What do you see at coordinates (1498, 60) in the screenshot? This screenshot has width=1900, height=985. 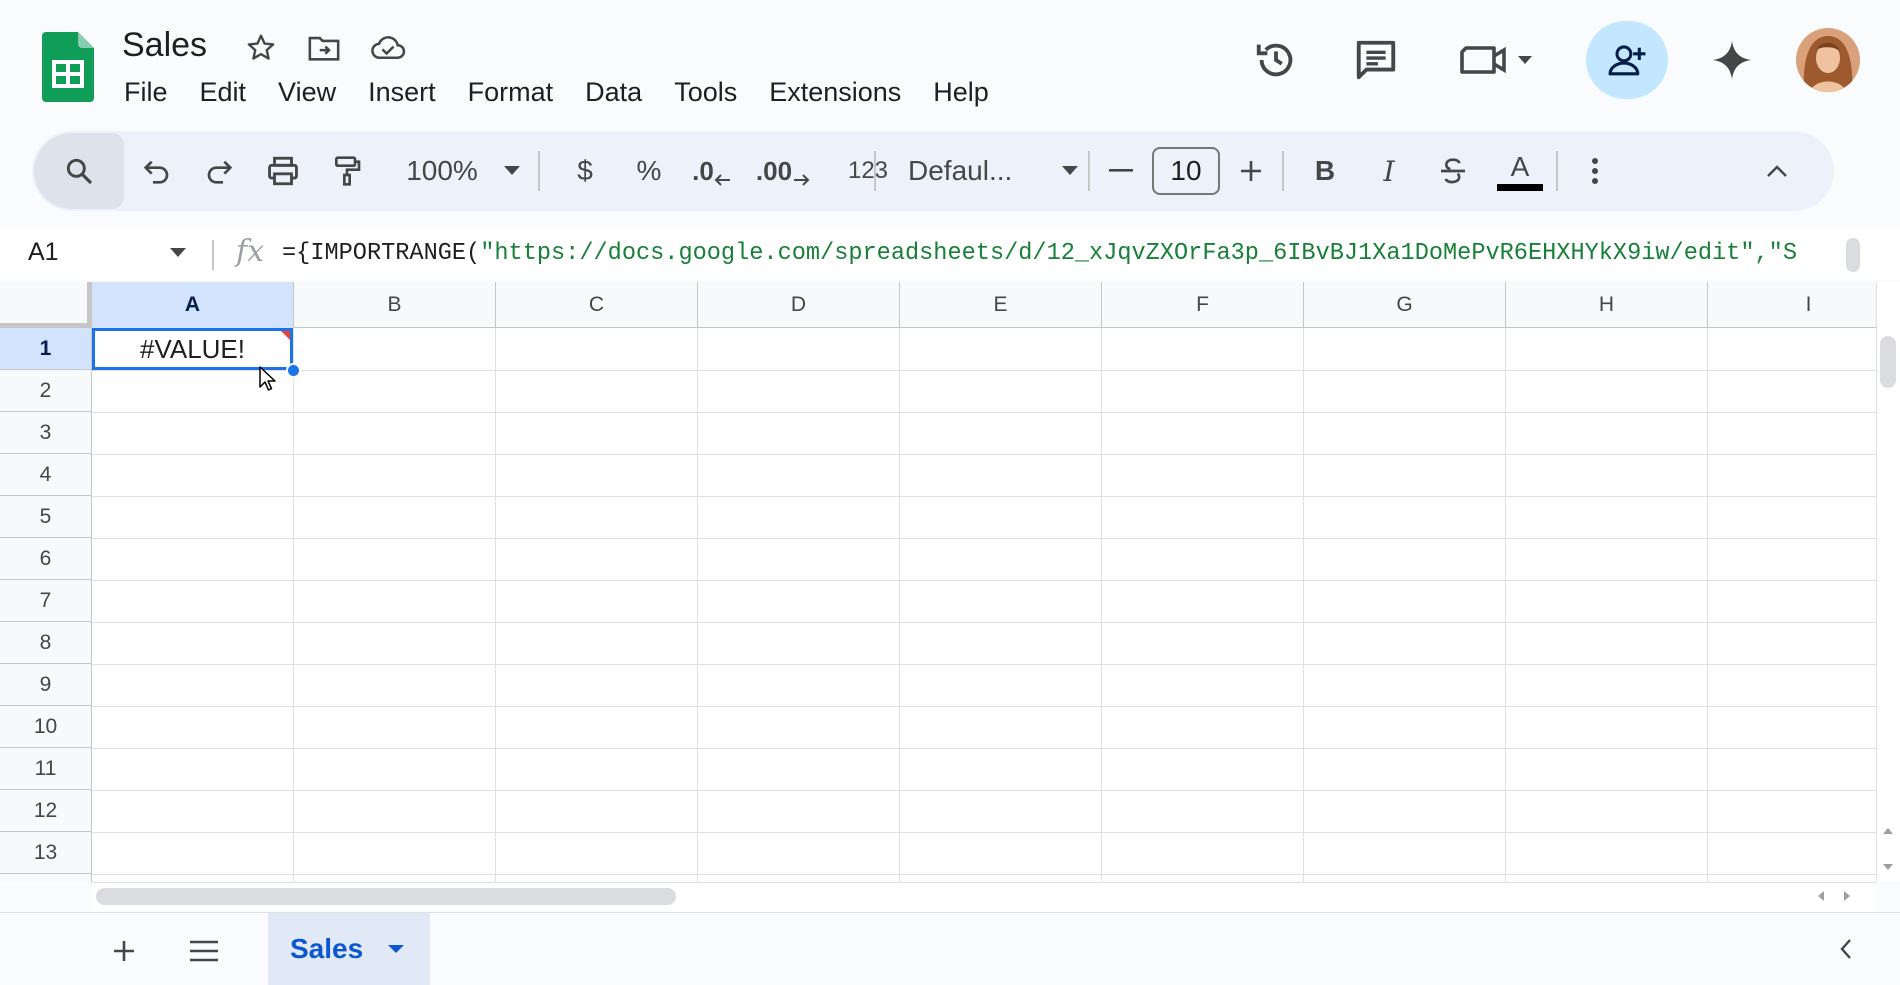 I see `meet-video-icon` at bounding box center [1498, 60].